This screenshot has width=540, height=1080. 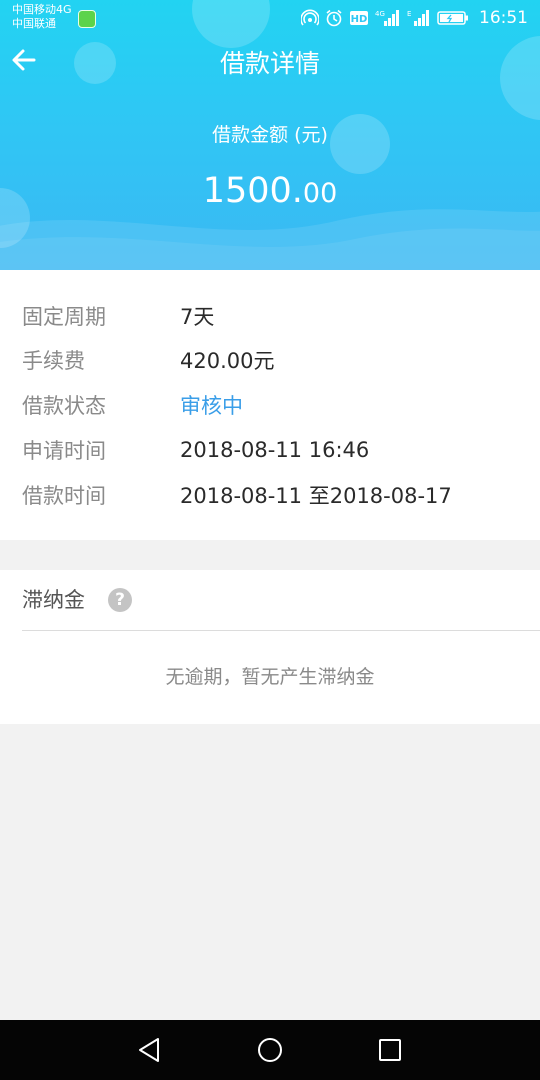 I want to click on status-bar: 中国移动4G 中国联通 HD 4G E 16:51, so click(x=270, y=18).